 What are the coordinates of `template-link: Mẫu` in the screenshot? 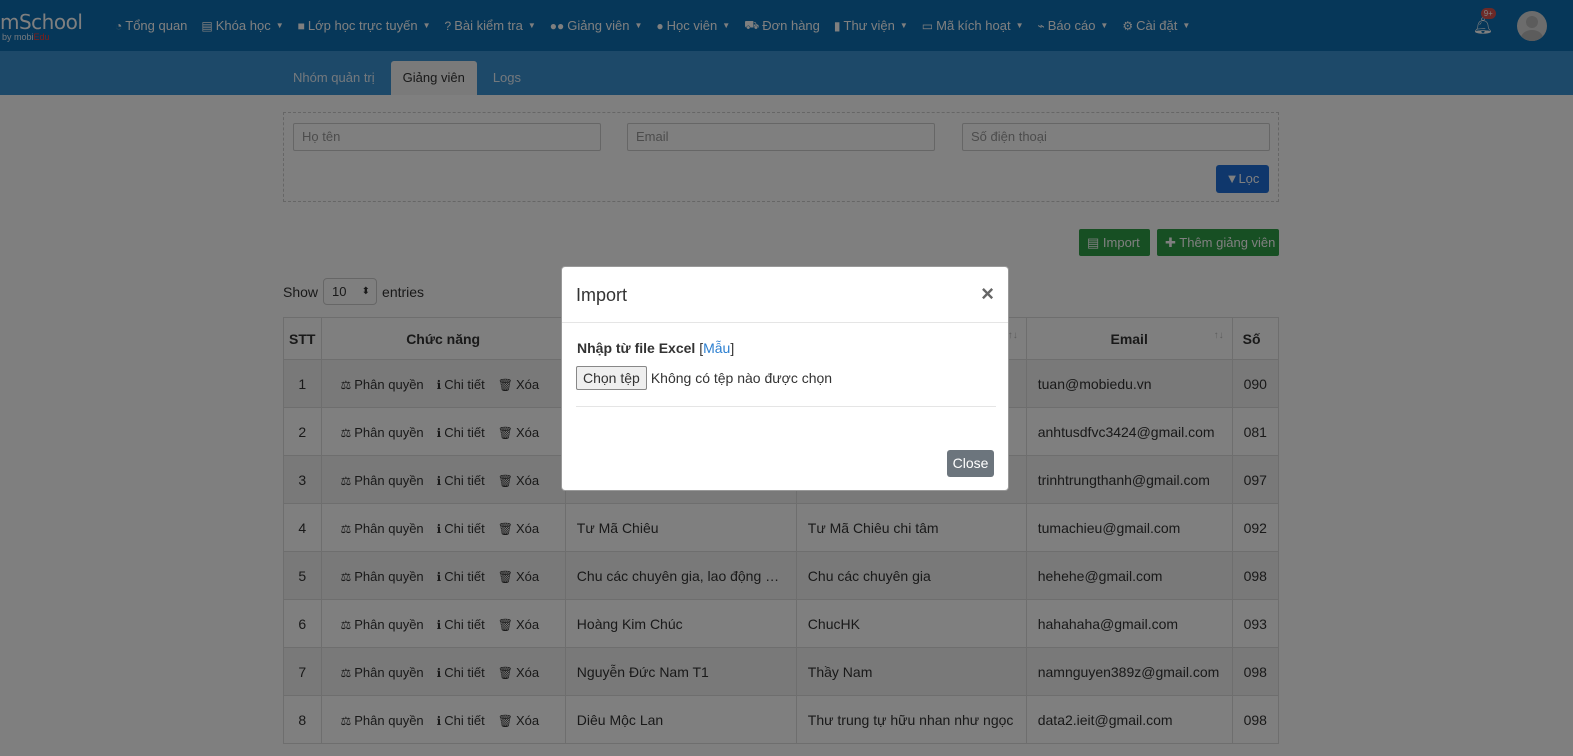 It's located at (716, 348).